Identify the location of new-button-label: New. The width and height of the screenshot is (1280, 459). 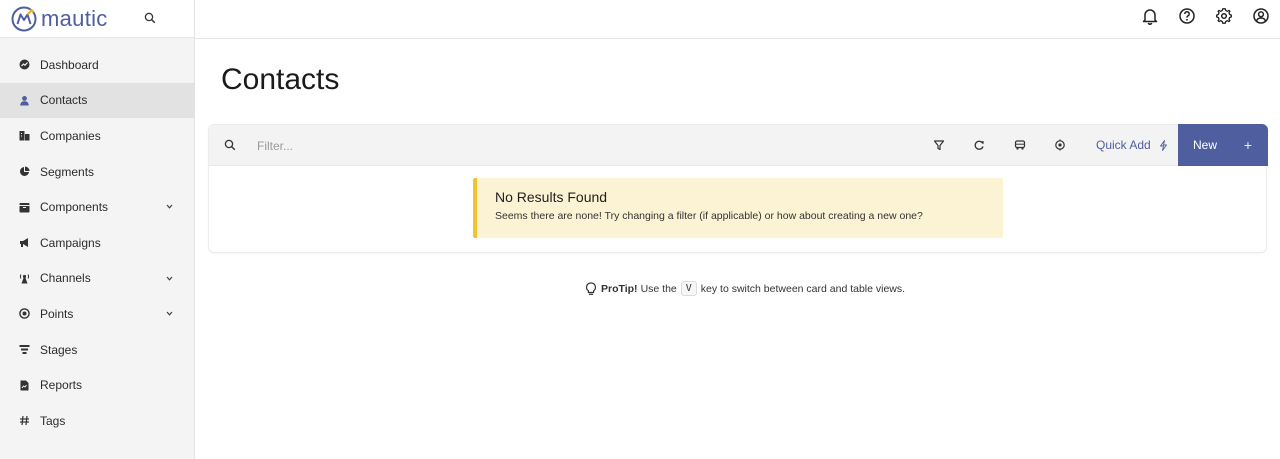
(1205, 145).